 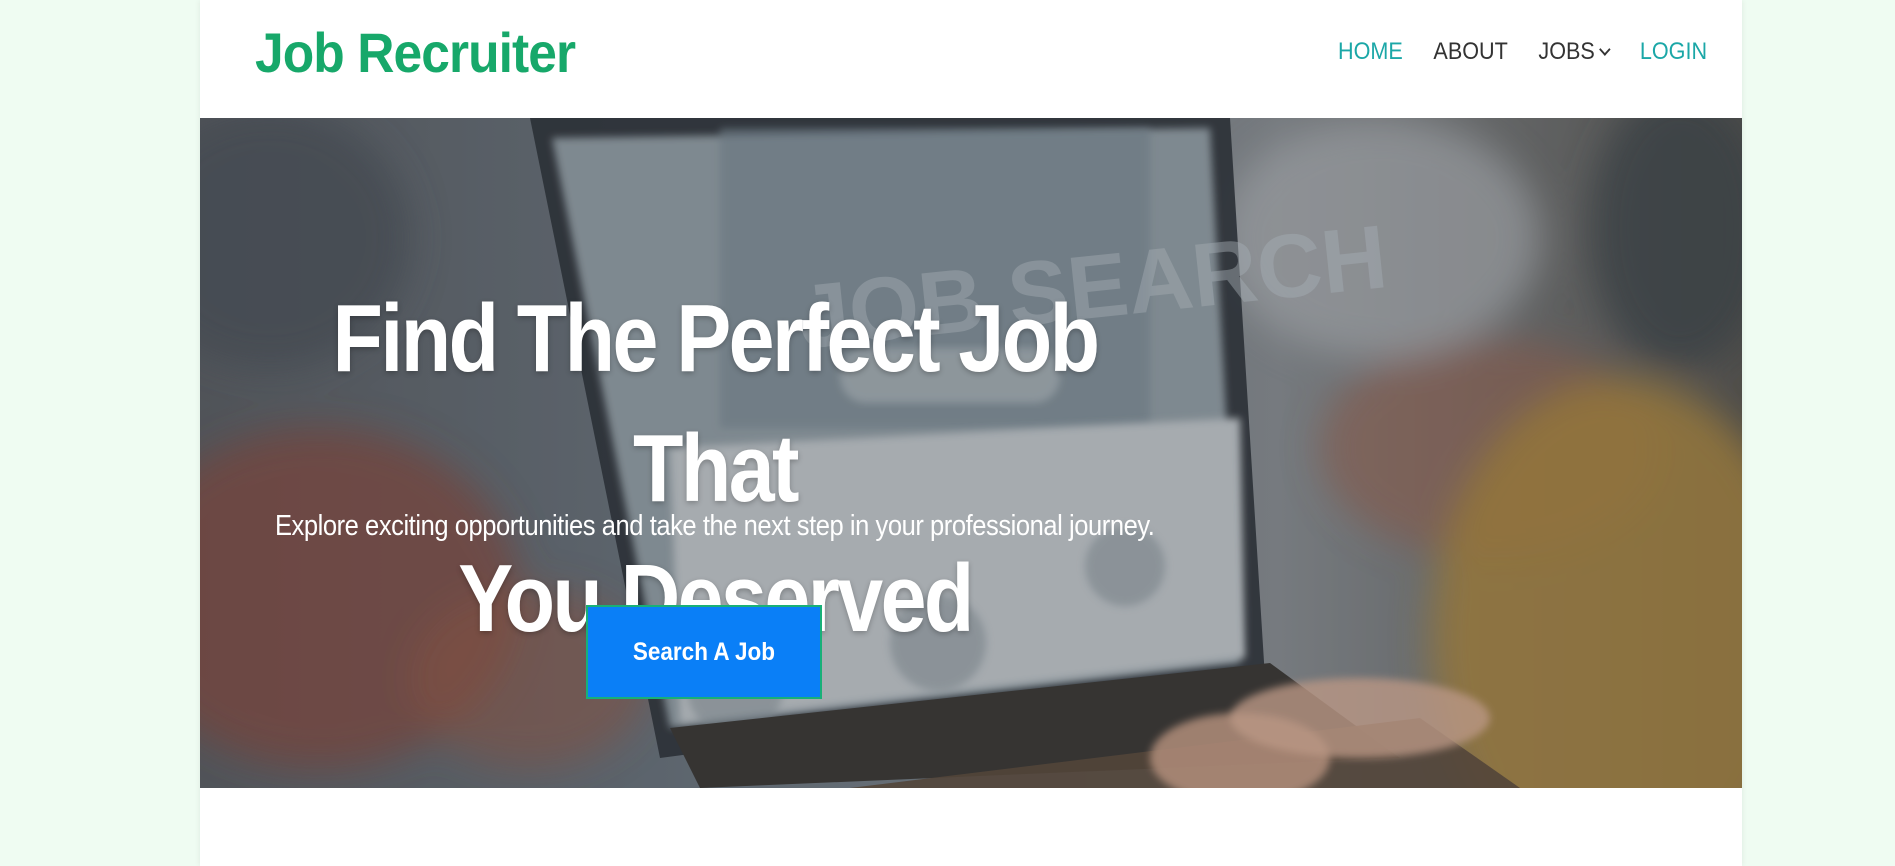 What do you see at coordinates (971, 59) in the screenshot?
I see `site-header: Job Recruiter HOME ABOUT JOBS LOGIN` at bounding box center [971, 59].